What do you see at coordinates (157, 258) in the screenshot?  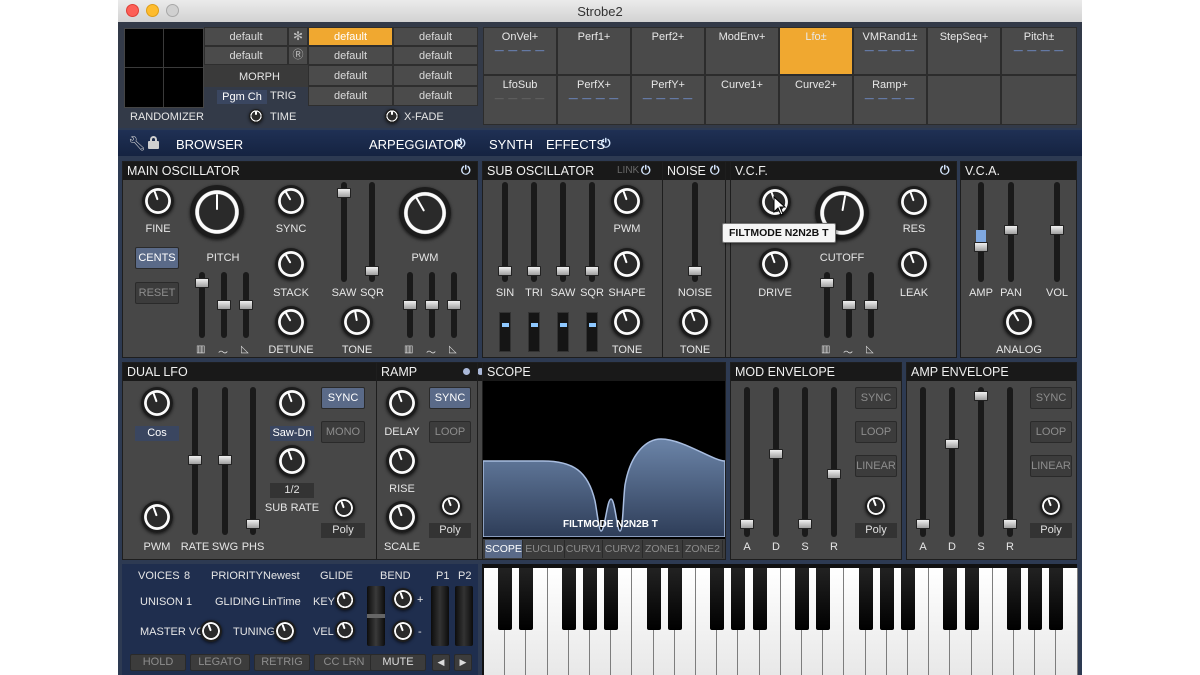 I see `cents-button: CENTS` at bounding box center [157, 258].